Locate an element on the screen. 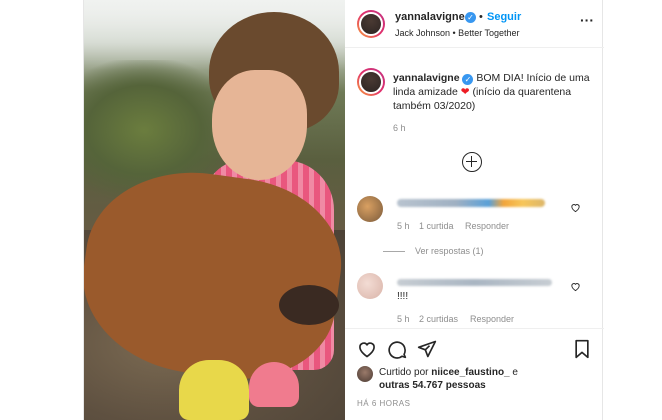 The width and height of the screenshot is (662, 420). caption-timestamp: 6 h is located at coordinates (399, 128).